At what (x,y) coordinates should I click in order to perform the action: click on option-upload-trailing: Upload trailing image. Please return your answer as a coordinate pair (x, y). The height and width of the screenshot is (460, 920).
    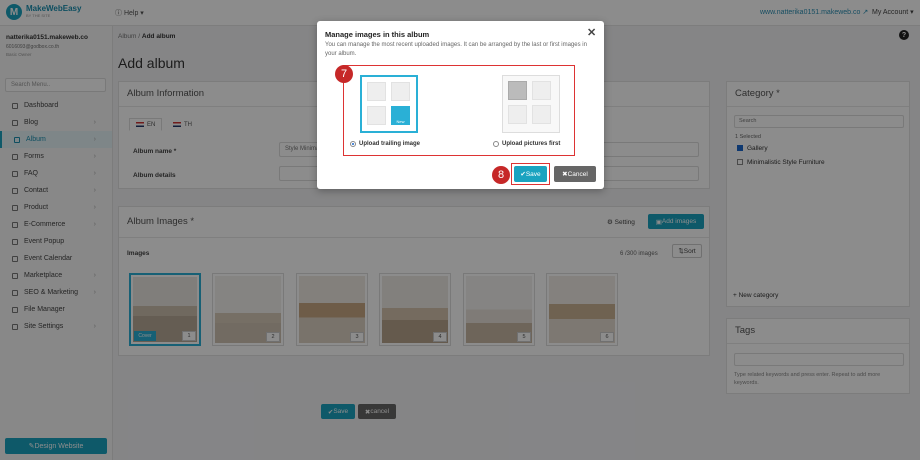
    Looking at the image, I should click on (385, 144).